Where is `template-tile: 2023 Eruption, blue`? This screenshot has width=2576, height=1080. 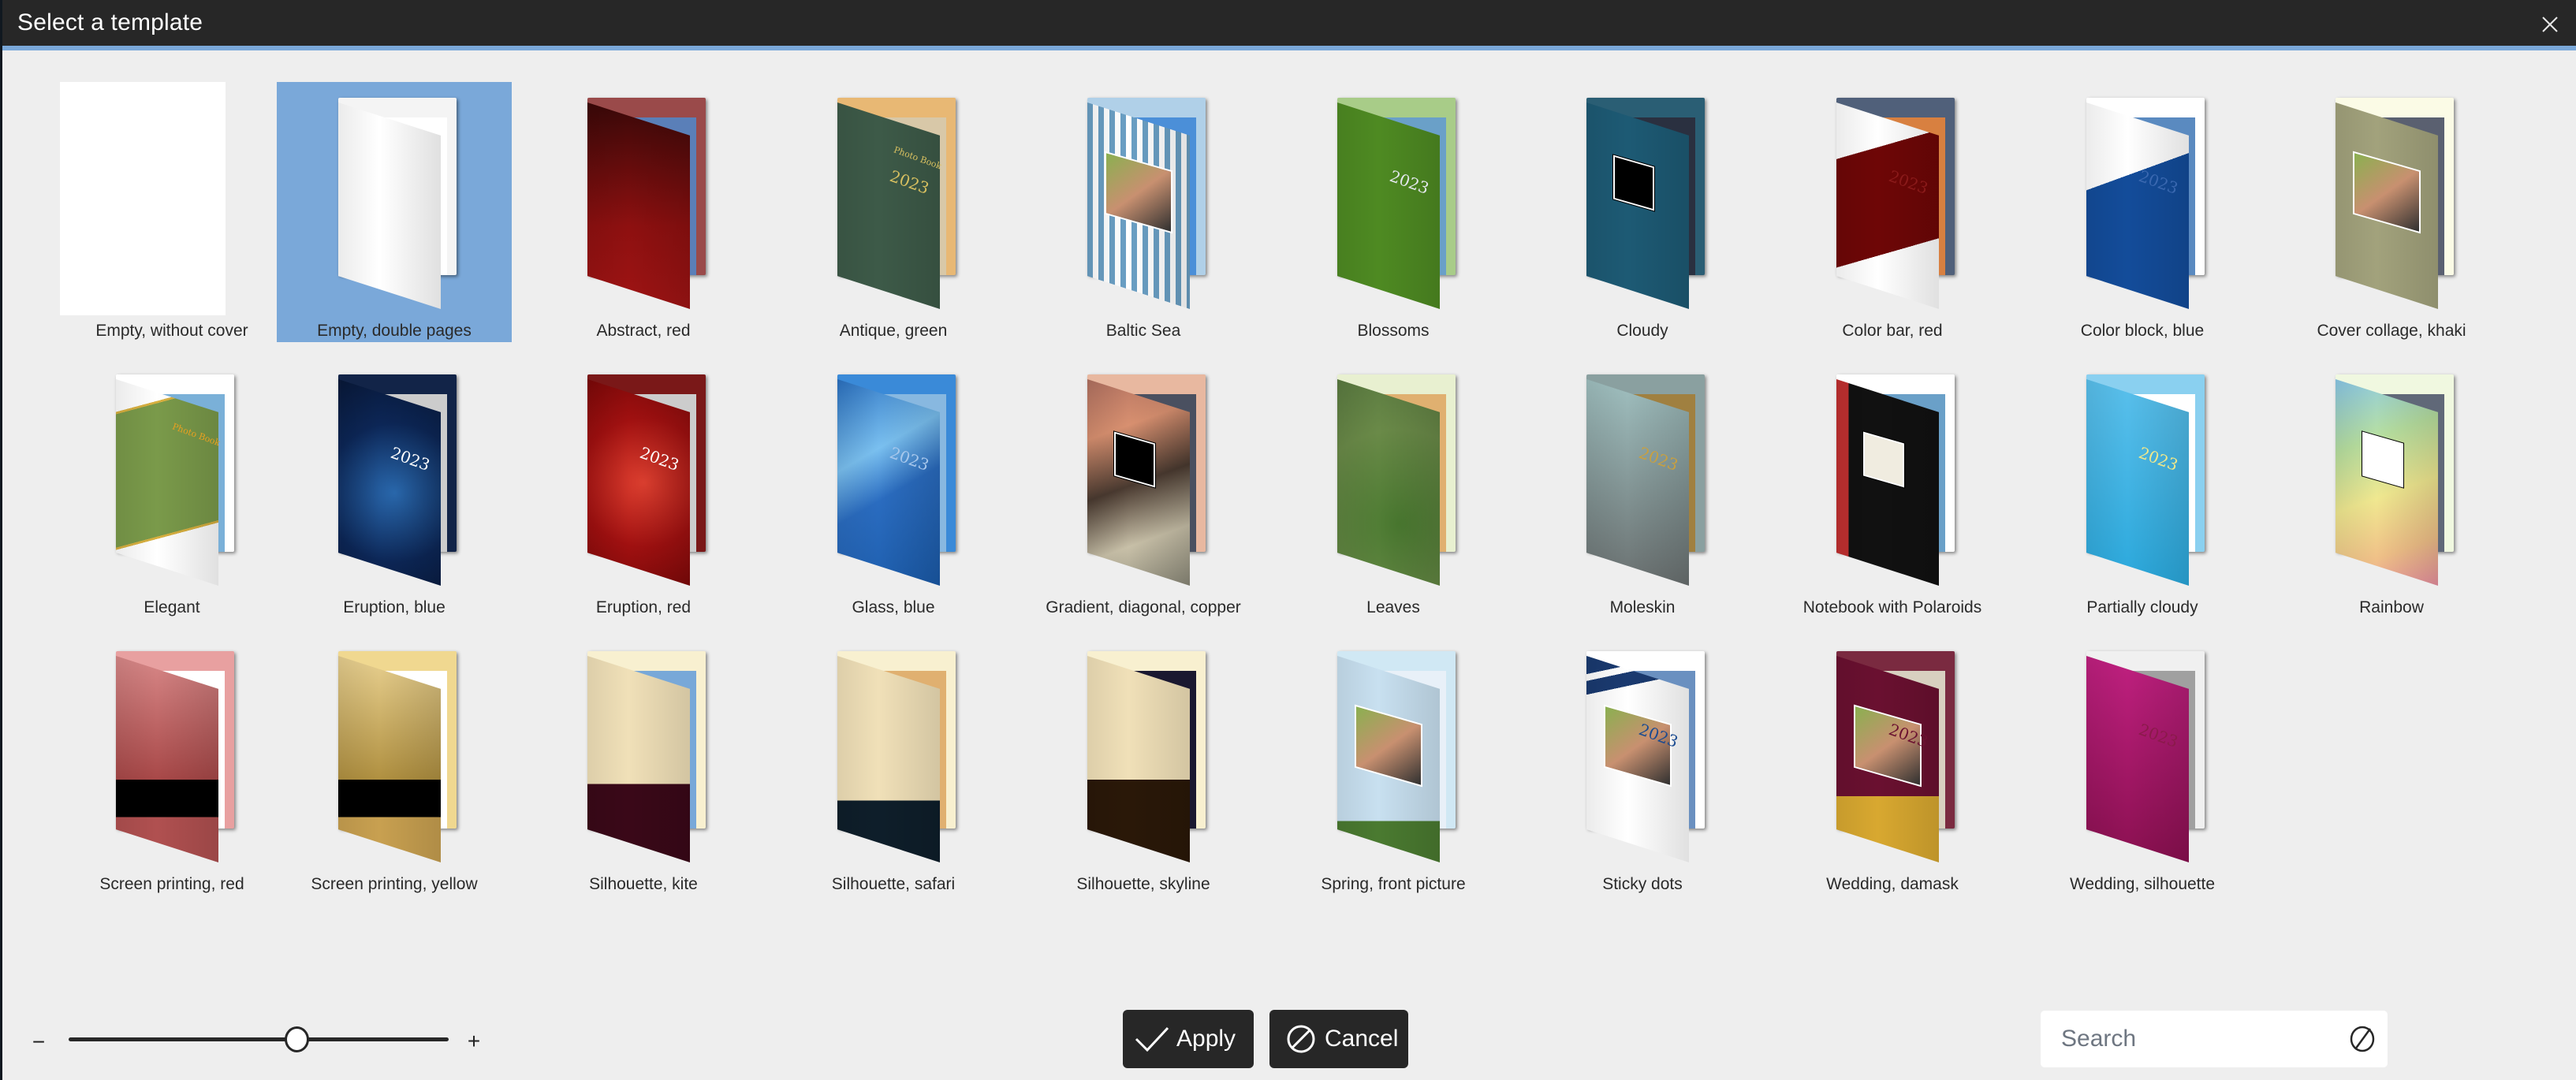
template-tile: 2023 Eruption, blue is located at coordinates (394, 489).